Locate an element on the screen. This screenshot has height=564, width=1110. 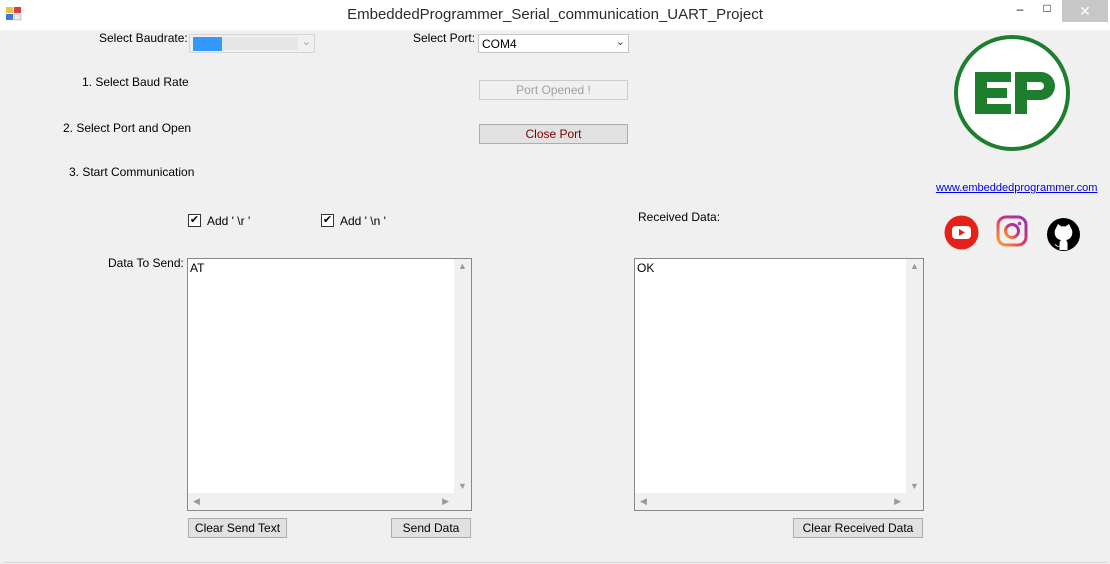
website-link: www.embeddedprogrammer.com is located at coordinates (1016, 188).